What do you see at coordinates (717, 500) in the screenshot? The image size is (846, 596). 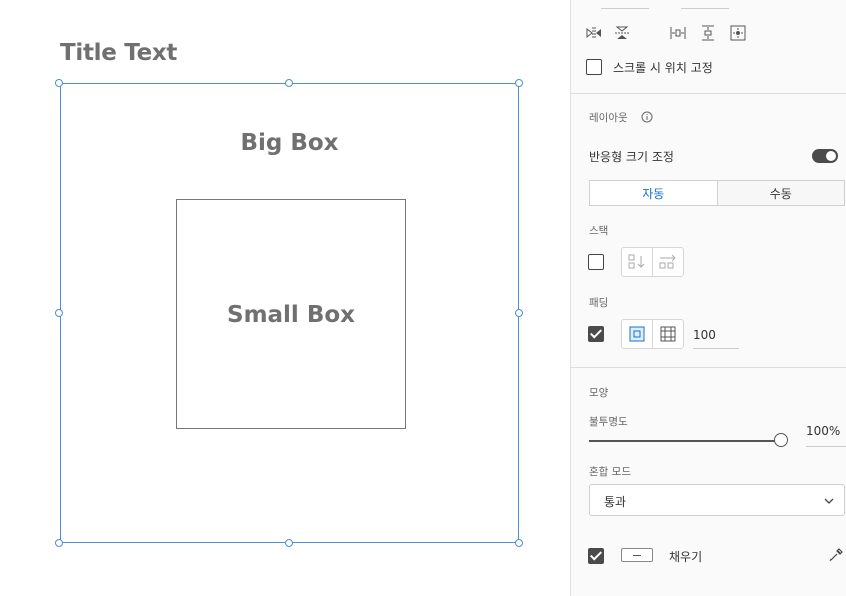 I see `blend-mode-select: 통과` at bounding box center [717, 500].